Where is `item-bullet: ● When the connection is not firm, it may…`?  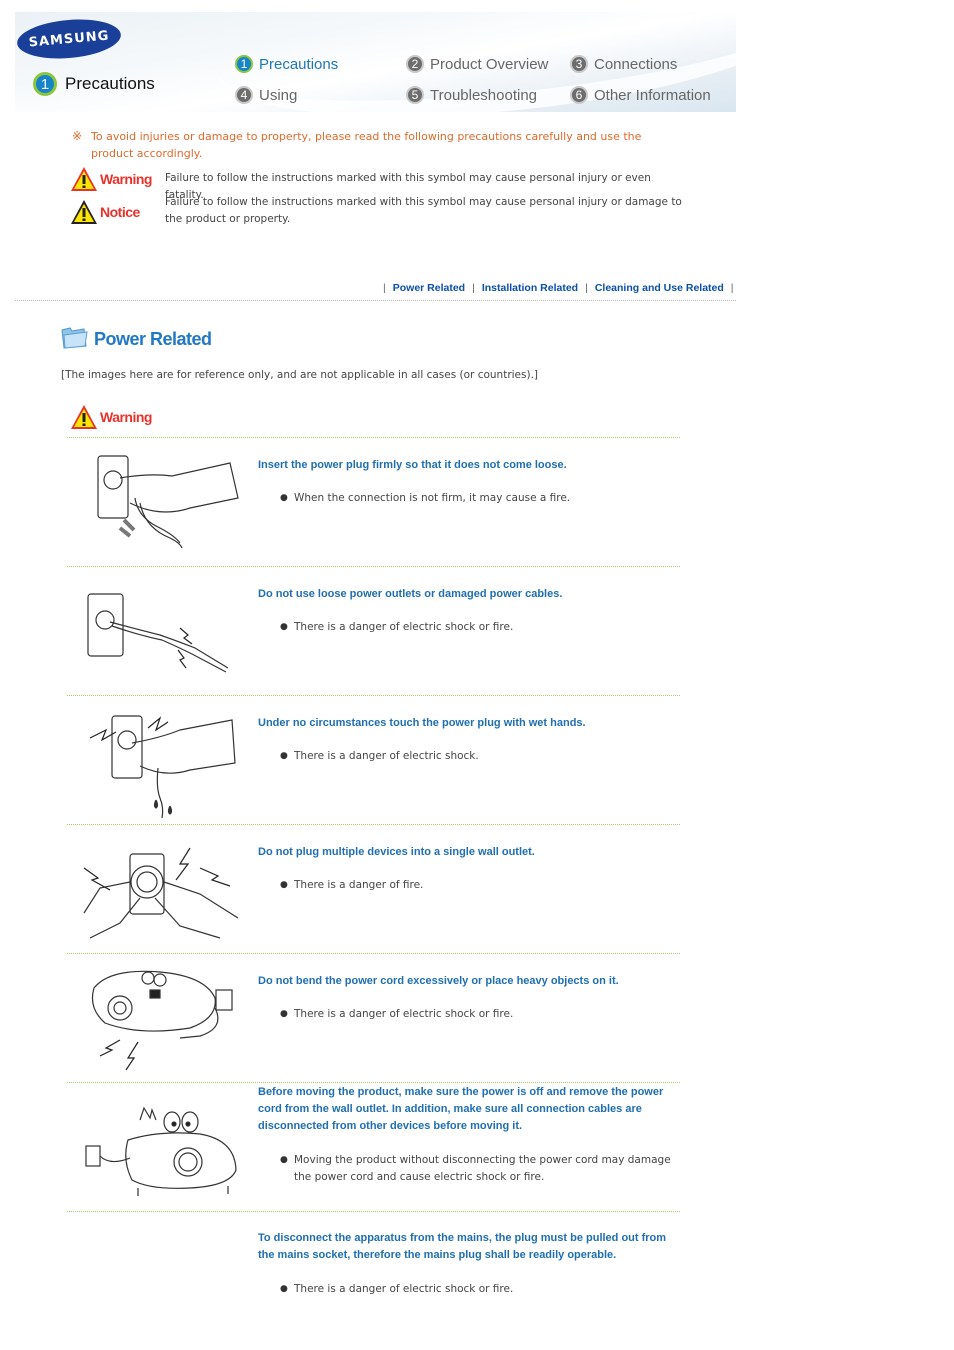 item-bullet: ● When the connection is not firm, it may… is located at coordinates (480, 498).